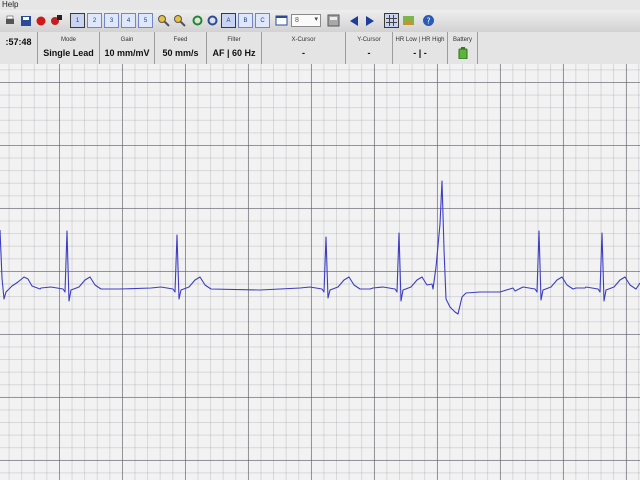 The image size is (640, 480). What do you see at coordinates (94, 20) in the screenshot?
I see `layout-button-2: 2` at bounding box center [94, 20].